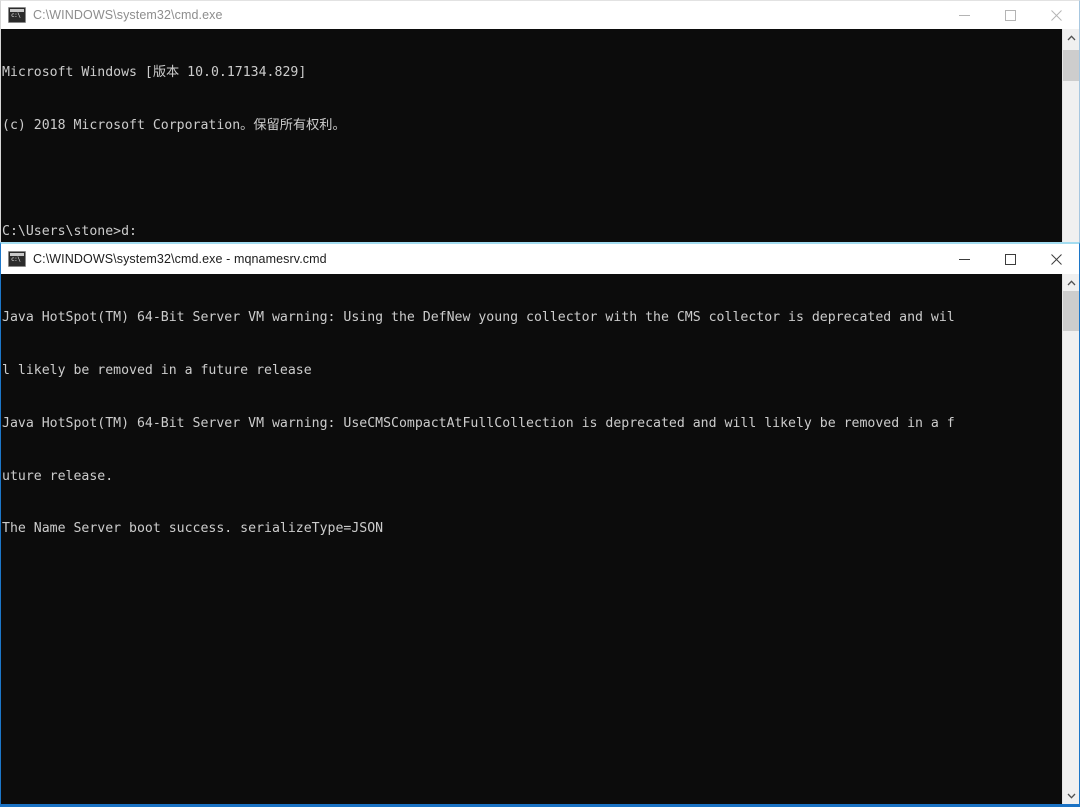 The height and width of the screenshot is (807, 1080). What do you see at coordinates (157, 370) in the screenshot?
I see `console-line: l likely be removed in a future release` at bounding box center [157, 370].